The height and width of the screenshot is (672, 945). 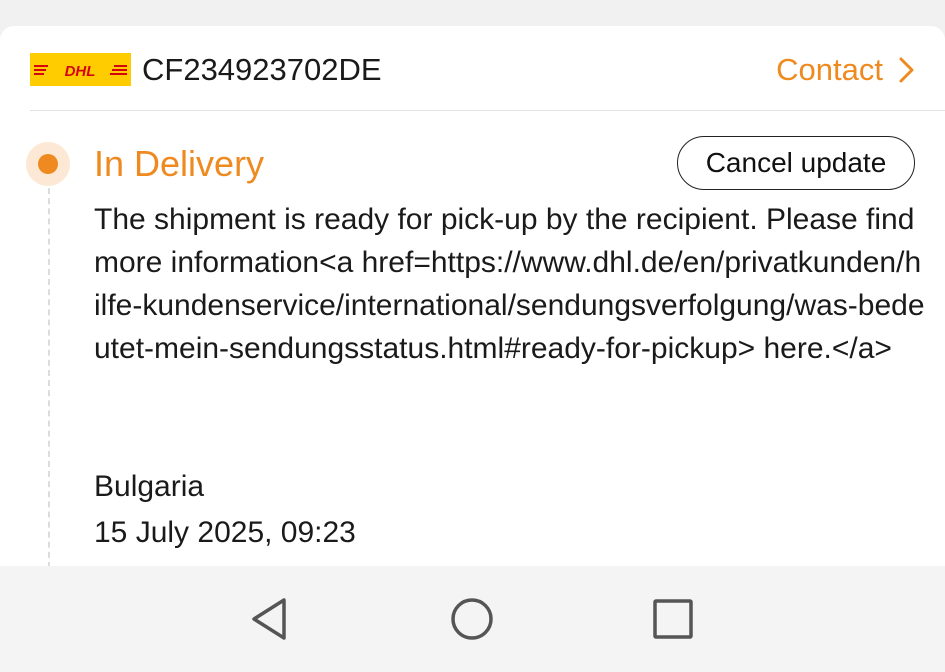 I want to click on dhl-logo-text: DHL, so click(x=80, y=71).